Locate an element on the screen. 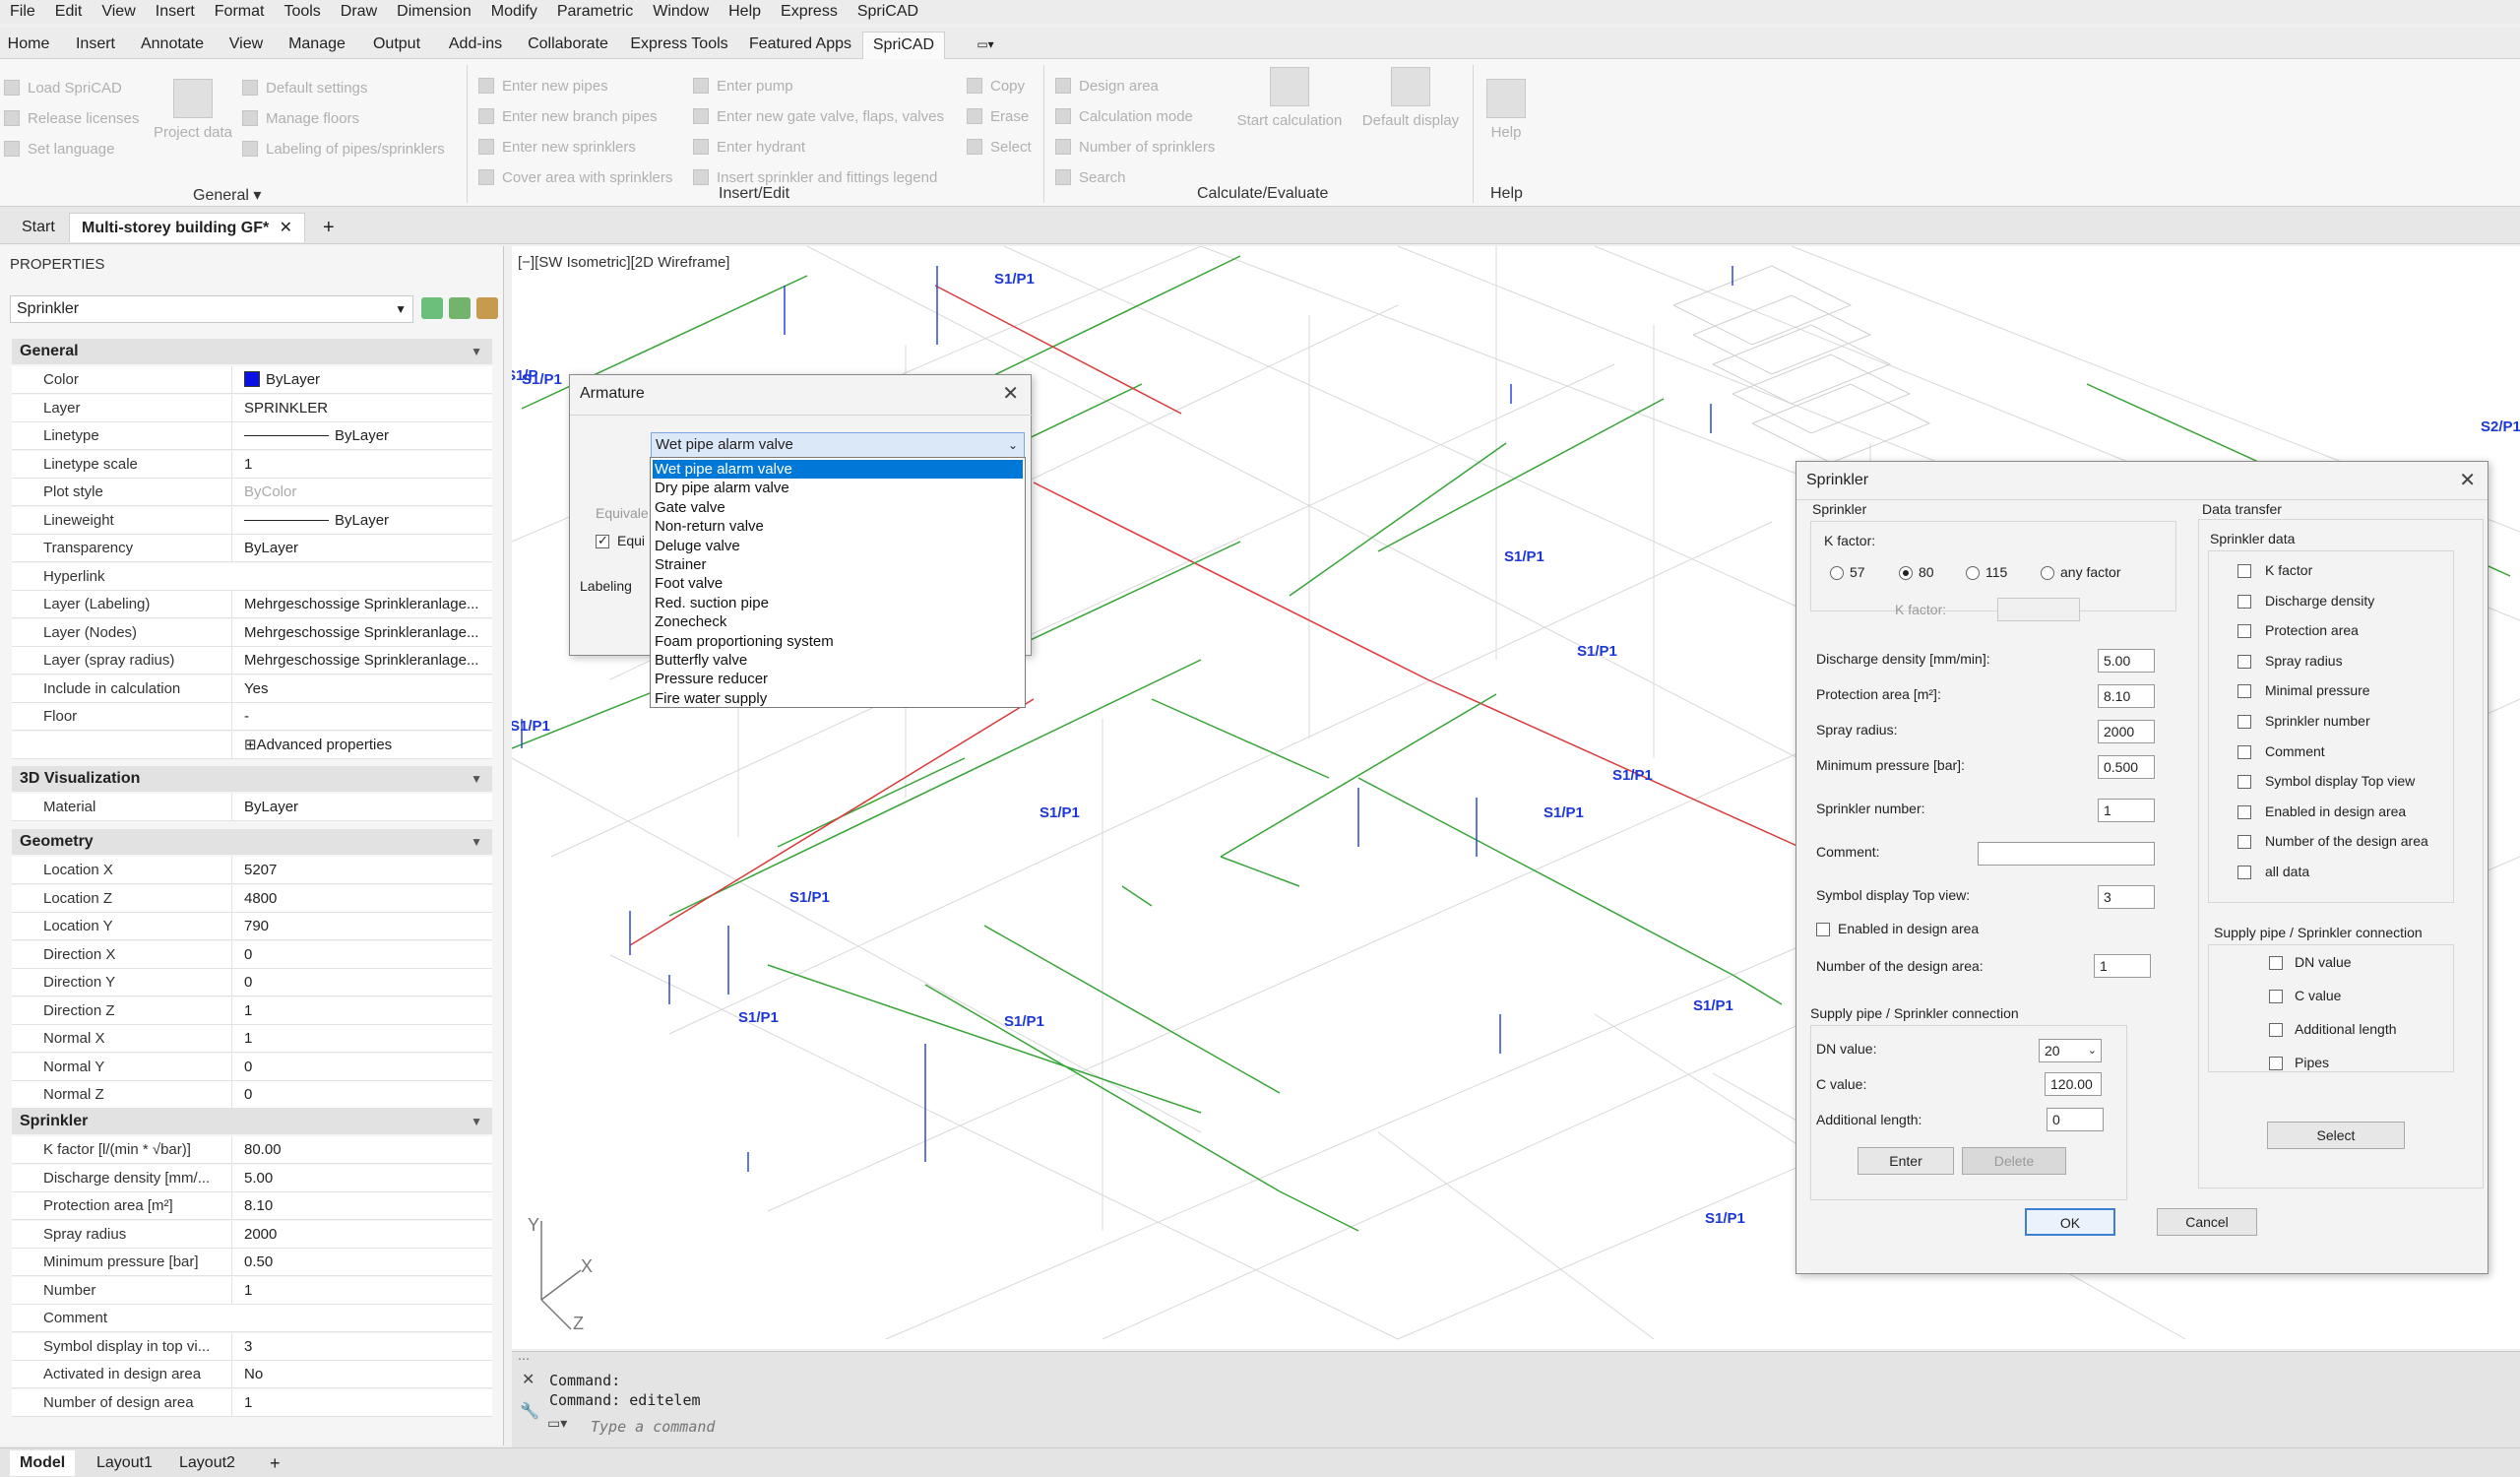 The image size is (2520, 1477). dn-value-select: 20 ⌄ is located at coordinates (2070, 1050).